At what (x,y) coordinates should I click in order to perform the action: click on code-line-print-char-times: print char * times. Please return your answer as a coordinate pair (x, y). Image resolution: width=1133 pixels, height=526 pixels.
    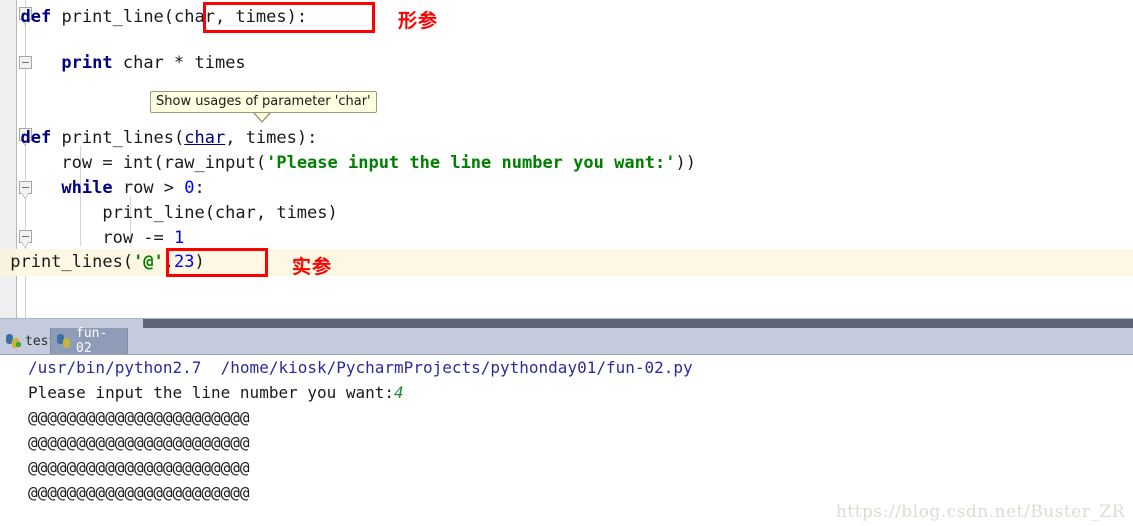
    Looking at the image, I should click on (123, 63).